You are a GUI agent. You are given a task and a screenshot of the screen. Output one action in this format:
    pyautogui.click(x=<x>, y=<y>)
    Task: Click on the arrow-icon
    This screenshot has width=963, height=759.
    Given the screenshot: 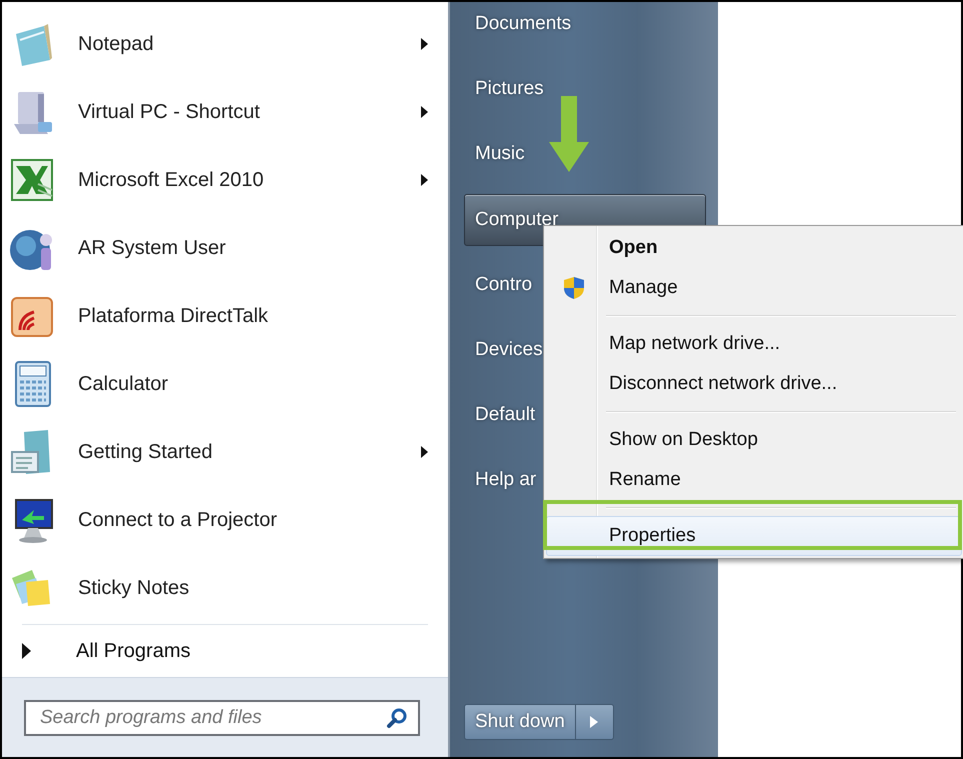 What is the action you would take?
    pyautogui.click(x=594, y=722)
    